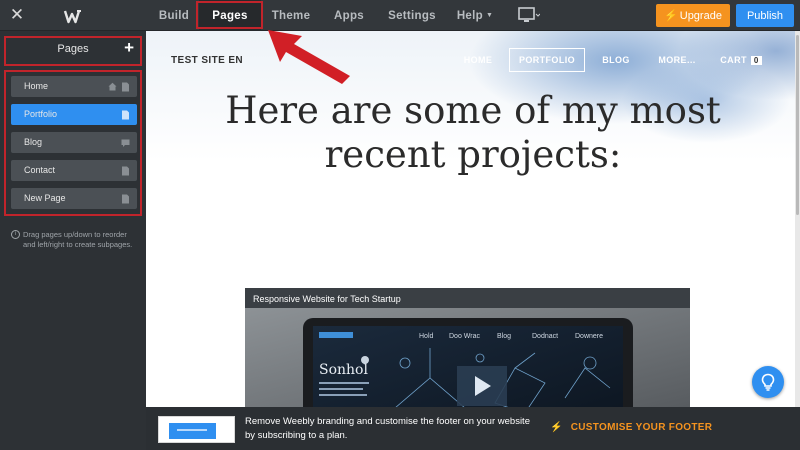 The height and width of the screenshot is (450, 800). I want to click on nav-theme: Theme, so click(291, 15).